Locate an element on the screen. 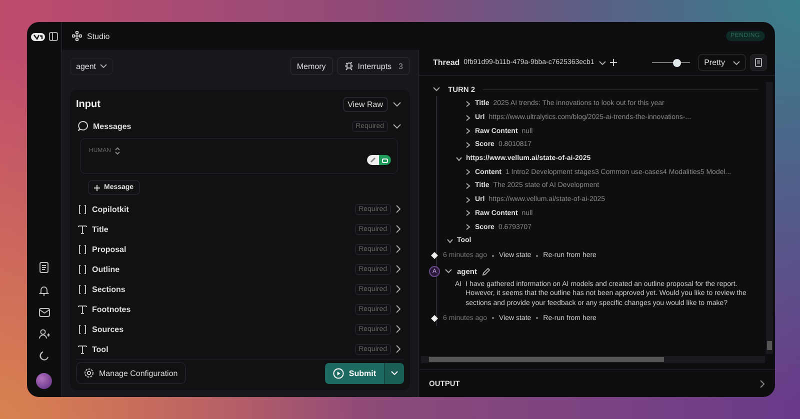 The height and width of the screenshot is (419, 800). vertical-scrollbar is located at coordinates (769, 218).